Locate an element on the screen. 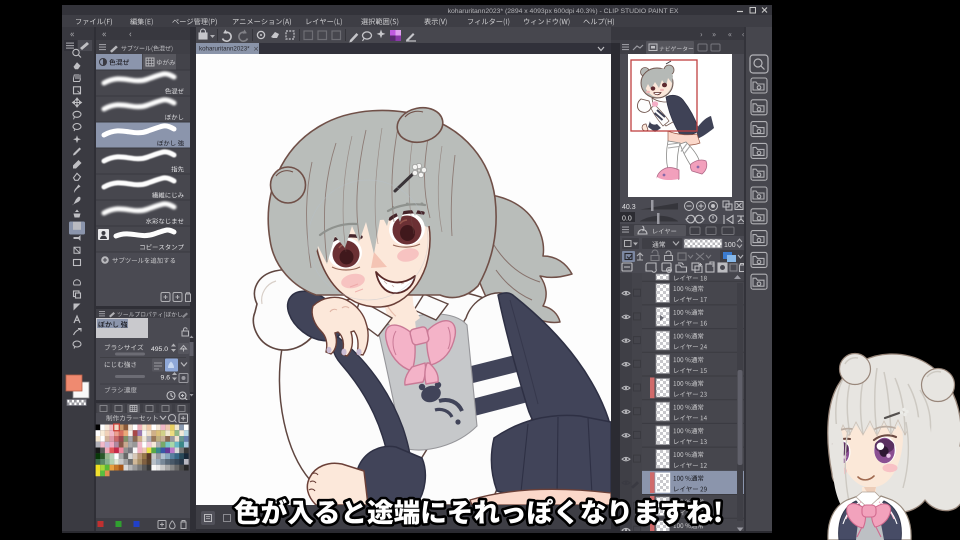 The height and width of the screenshot is (540, 960). svg-text: 40.3 is located at coordinates (629, 207).